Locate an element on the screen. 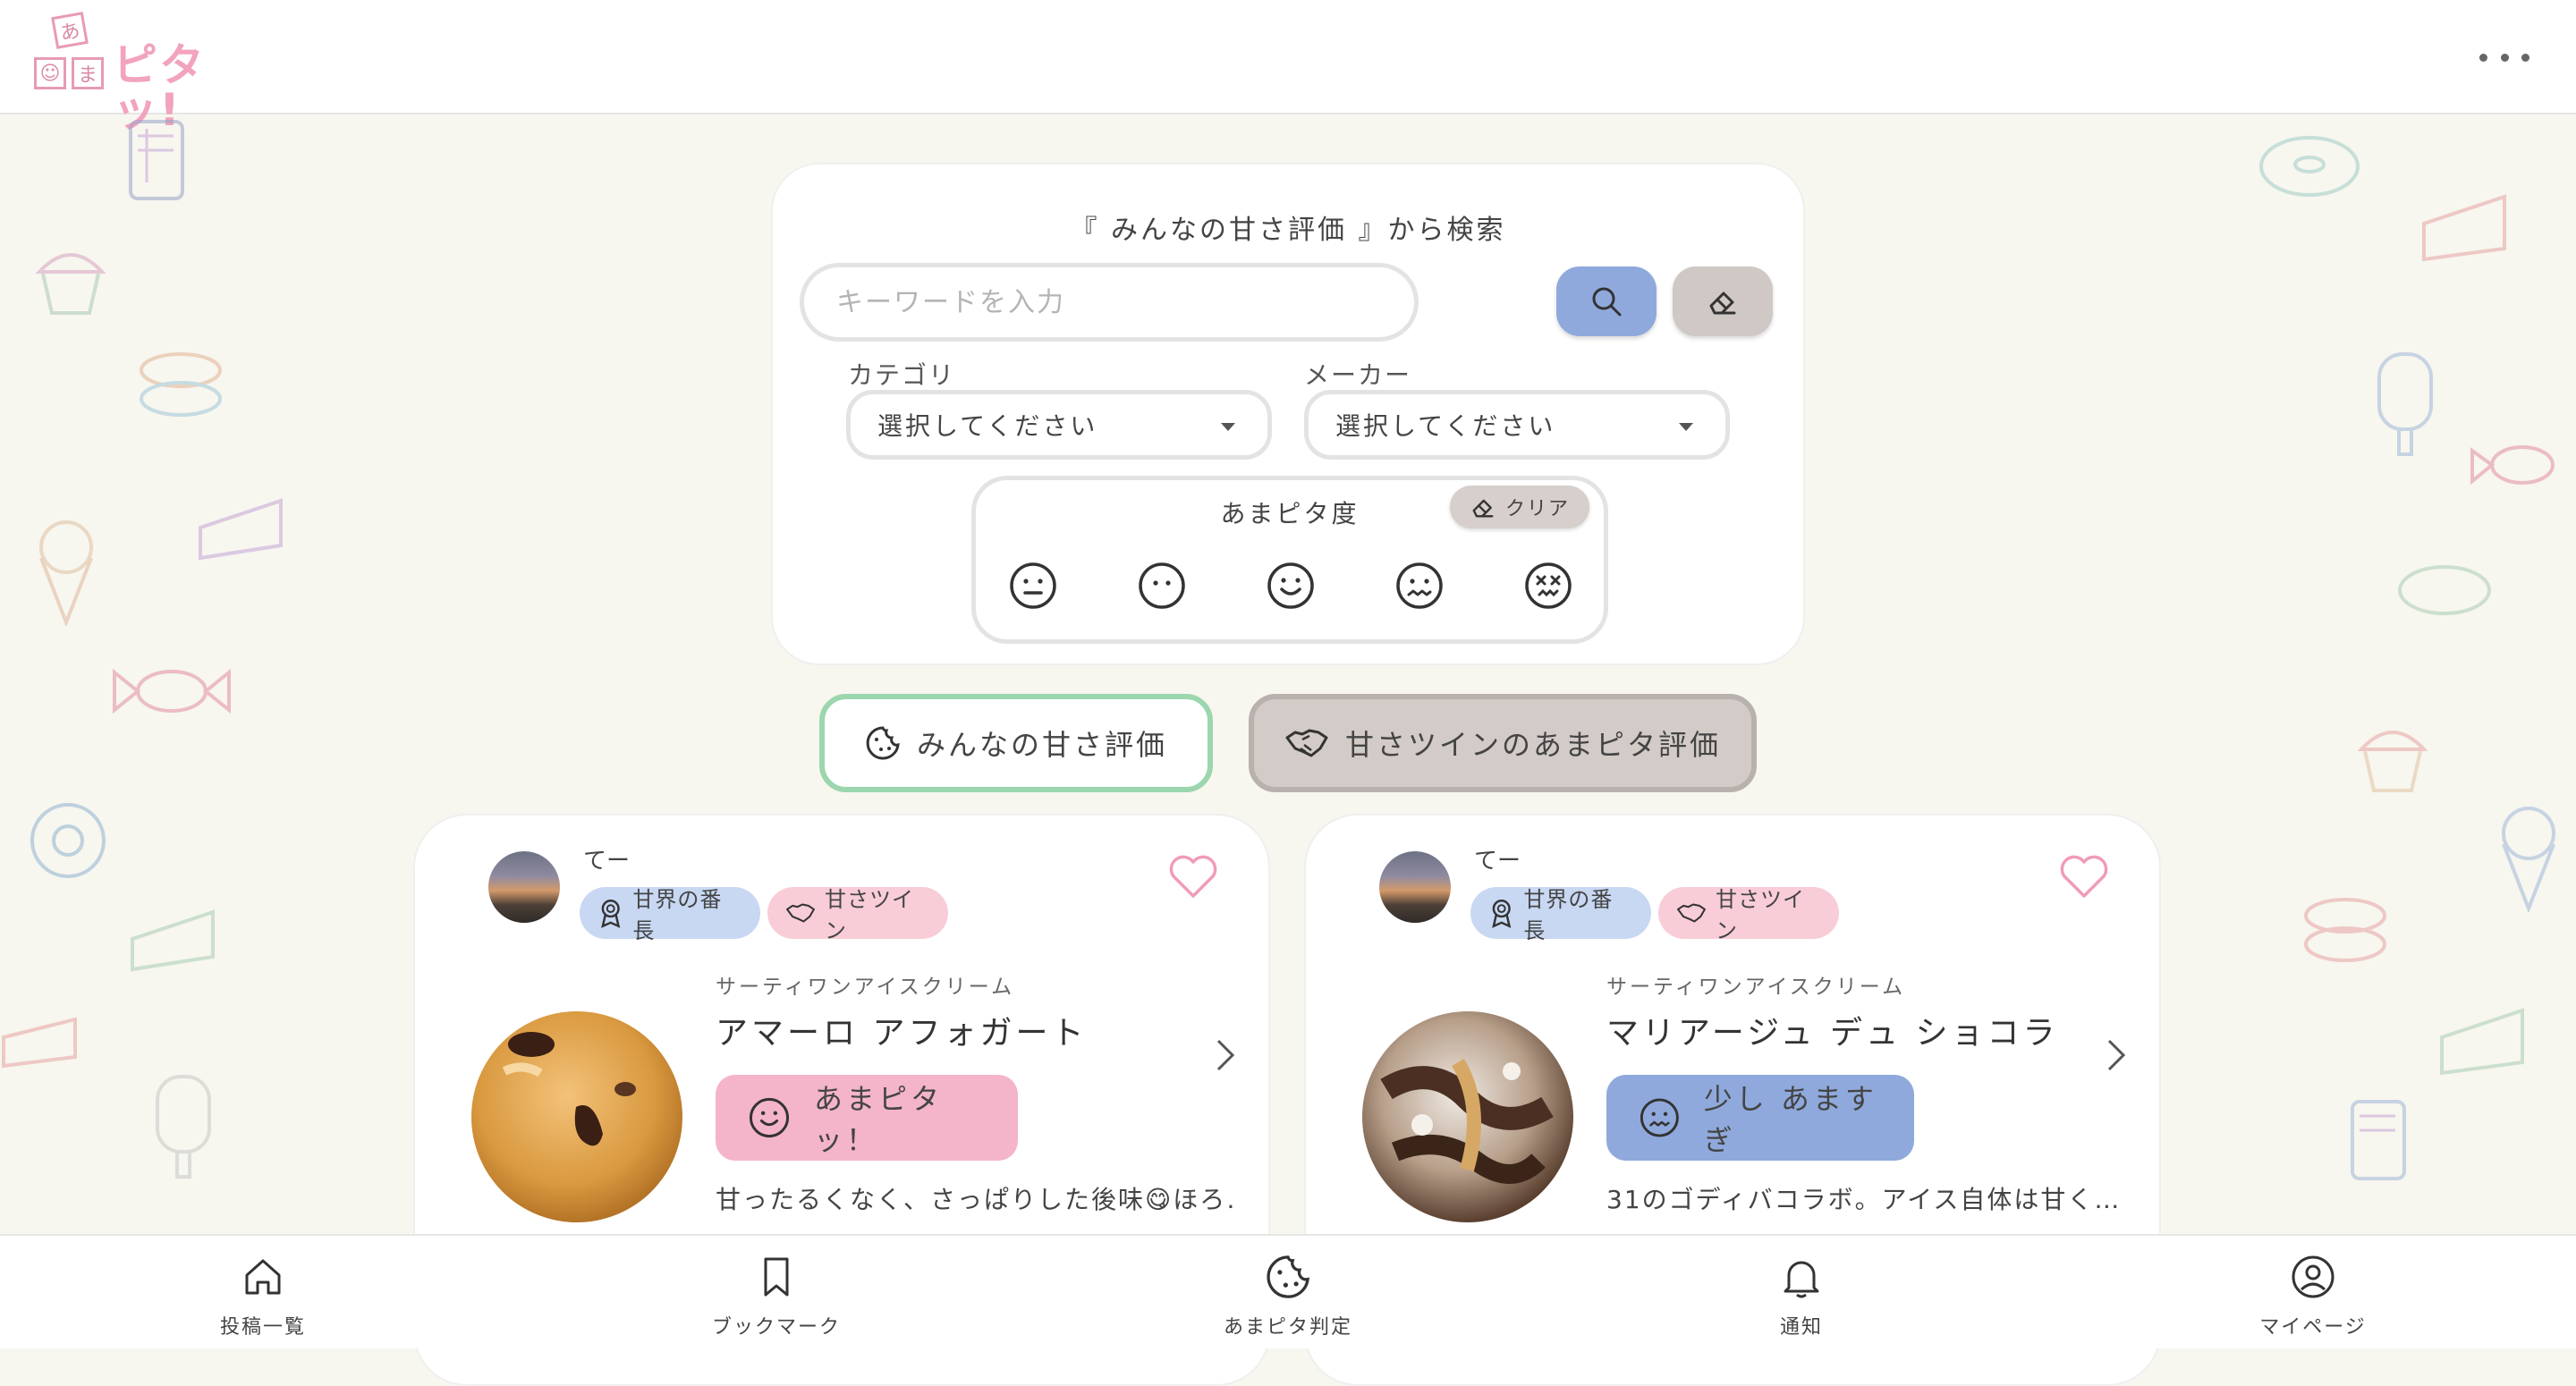 This screenshot has width=2576, height=1386. search-icon is located at coordinates (1607, 302).